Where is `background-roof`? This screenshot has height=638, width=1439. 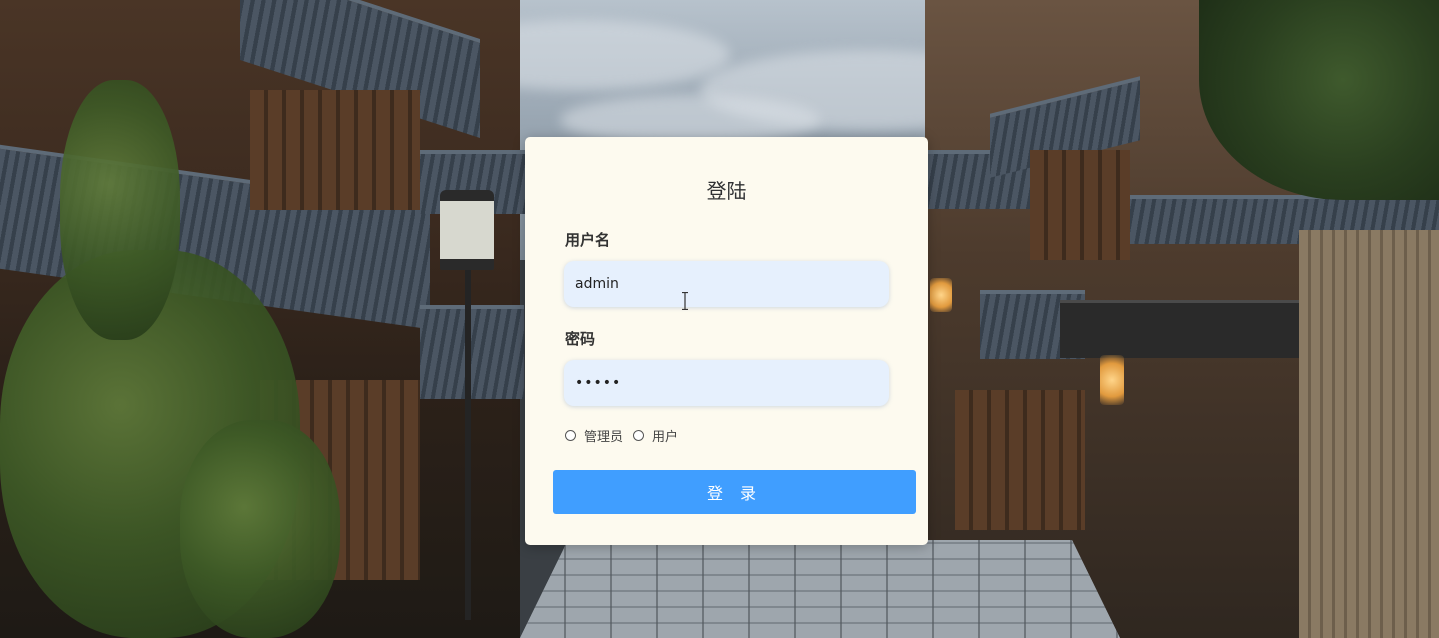
background-roof is located at coordinates (472, 352).